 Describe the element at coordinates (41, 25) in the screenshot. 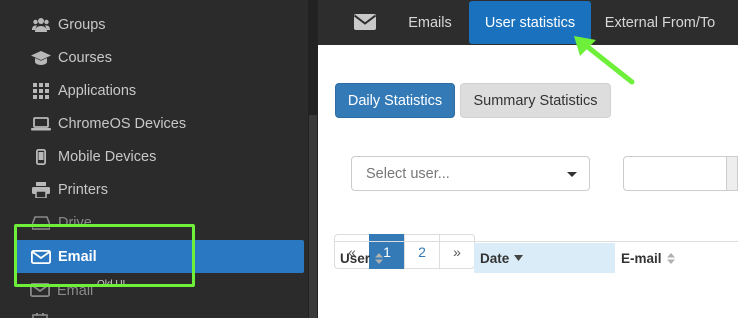

I see `users-icon` at that location.